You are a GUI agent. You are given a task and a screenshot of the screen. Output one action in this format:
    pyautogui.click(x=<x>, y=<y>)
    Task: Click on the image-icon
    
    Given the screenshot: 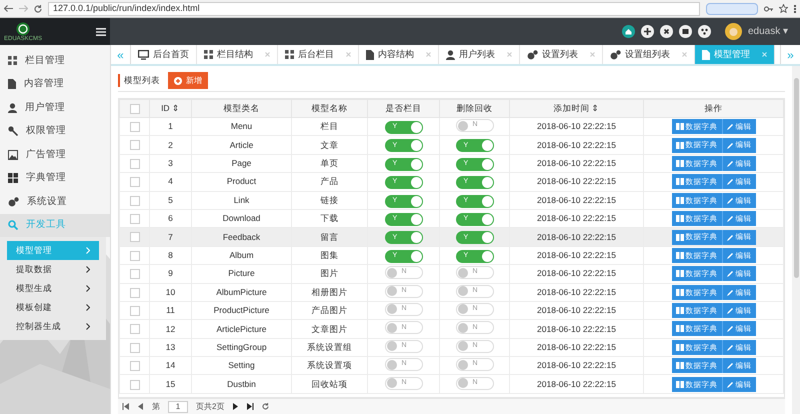 What is the action you would take?
    pyautogui.click(x=685, y=31)
    